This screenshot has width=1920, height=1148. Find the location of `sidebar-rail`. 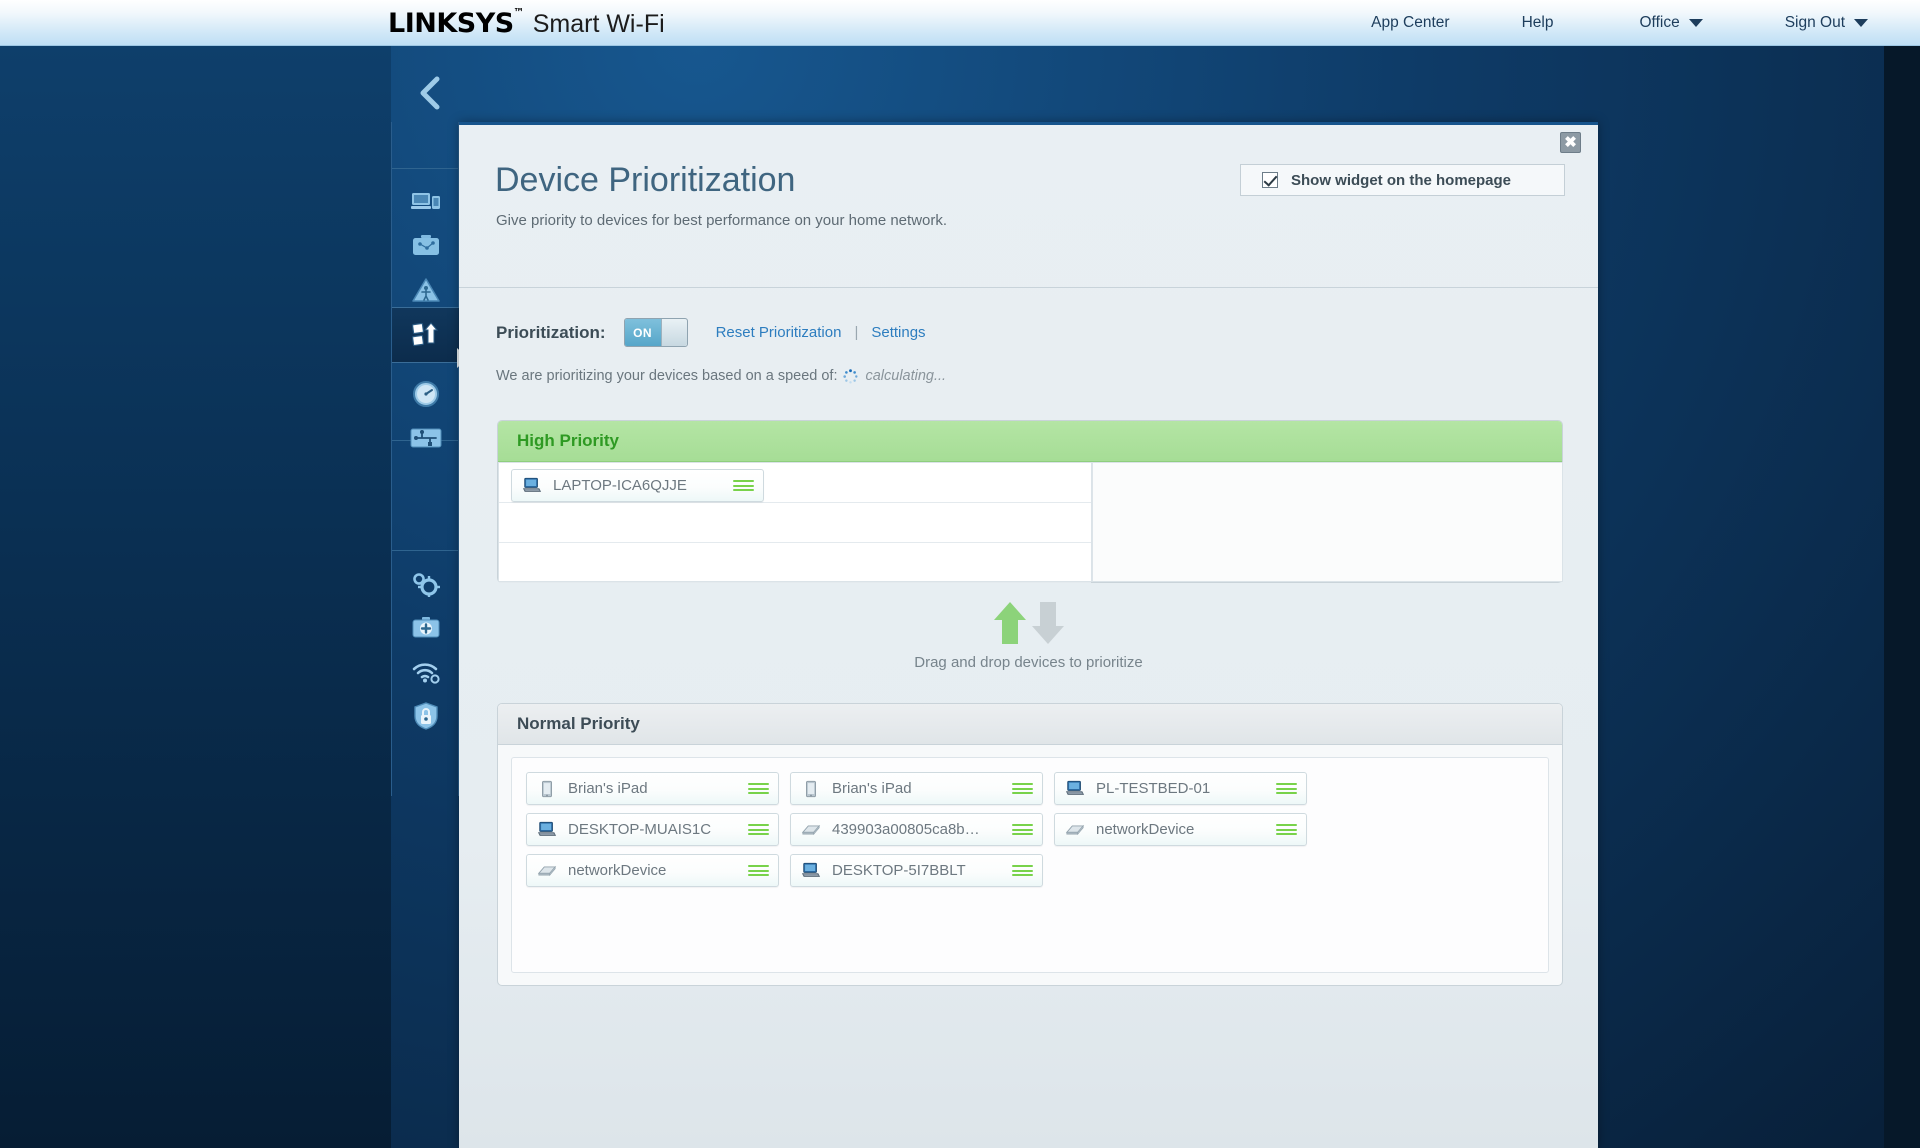

sidebar-rail is located at coordinates (425, 459).